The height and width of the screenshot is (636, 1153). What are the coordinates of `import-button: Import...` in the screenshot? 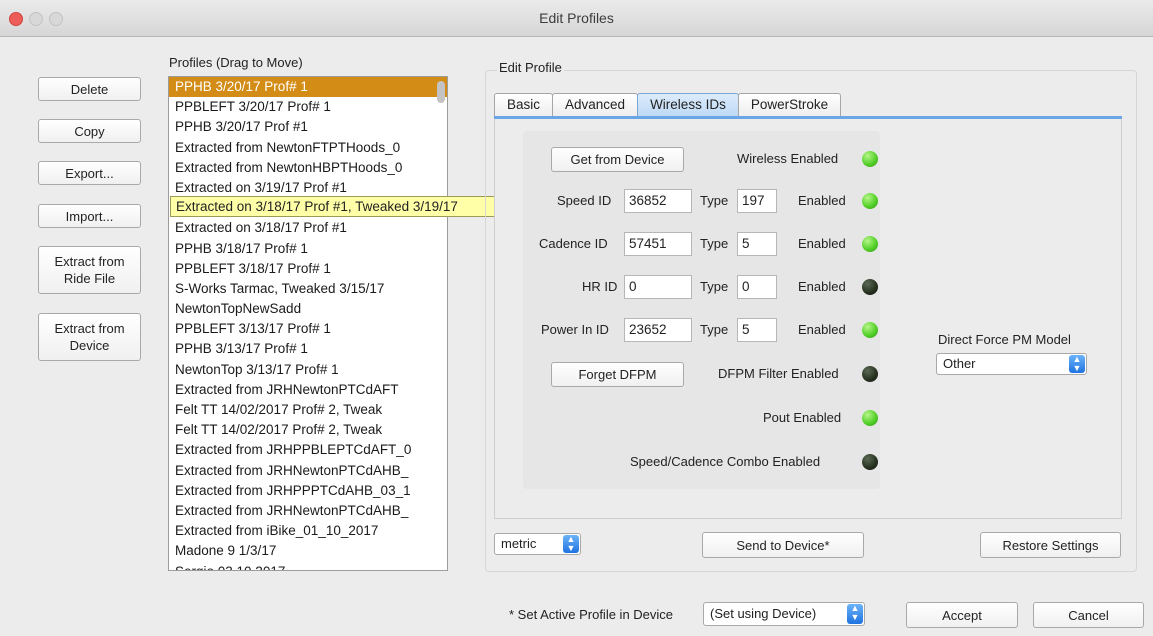 It's located at (89, 216).